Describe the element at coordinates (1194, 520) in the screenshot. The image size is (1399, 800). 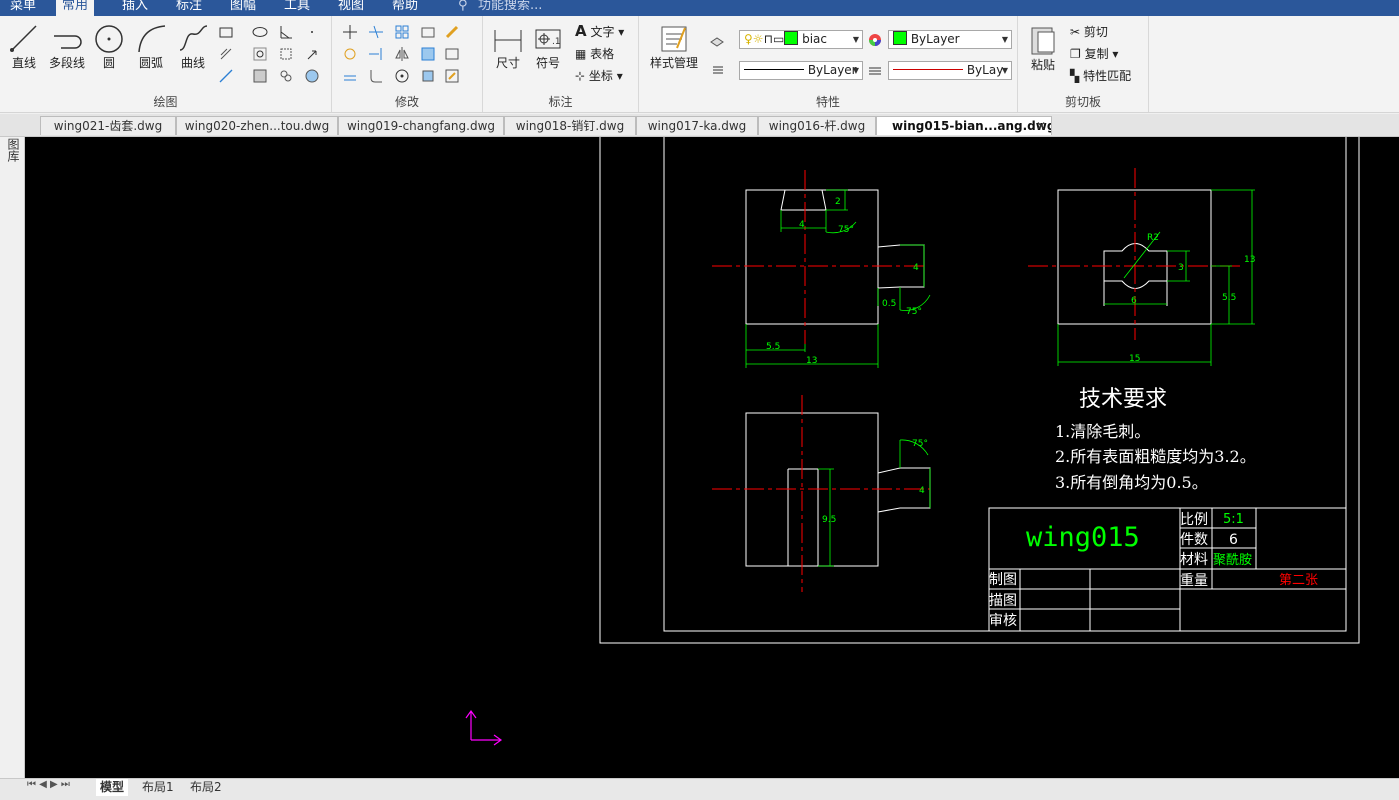
I see `scale-label: 比例` at that location.